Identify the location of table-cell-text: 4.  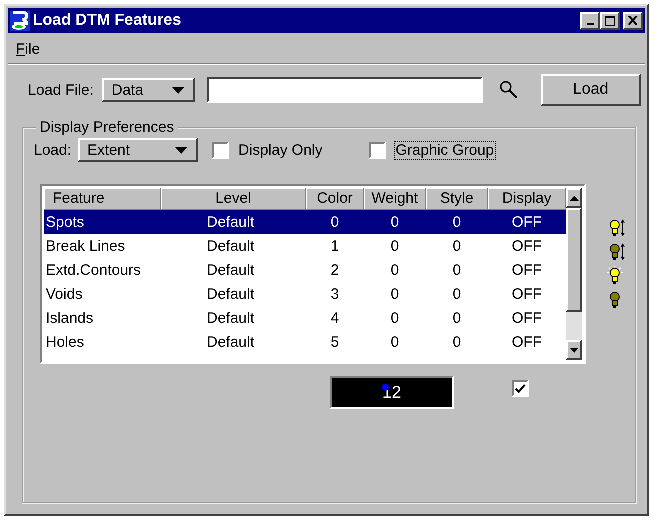
(335, 318).